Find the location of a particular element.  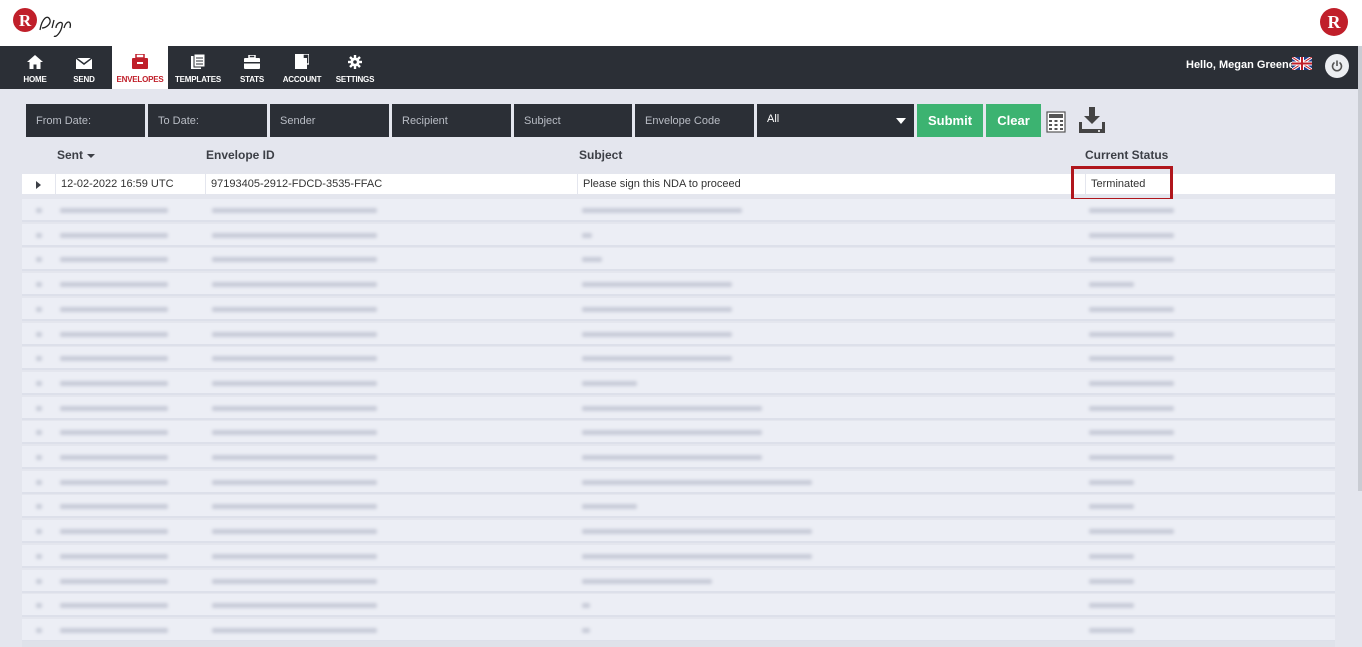

user-greeting: Hello, Megan Greene is located at coordinates (1240, 65).